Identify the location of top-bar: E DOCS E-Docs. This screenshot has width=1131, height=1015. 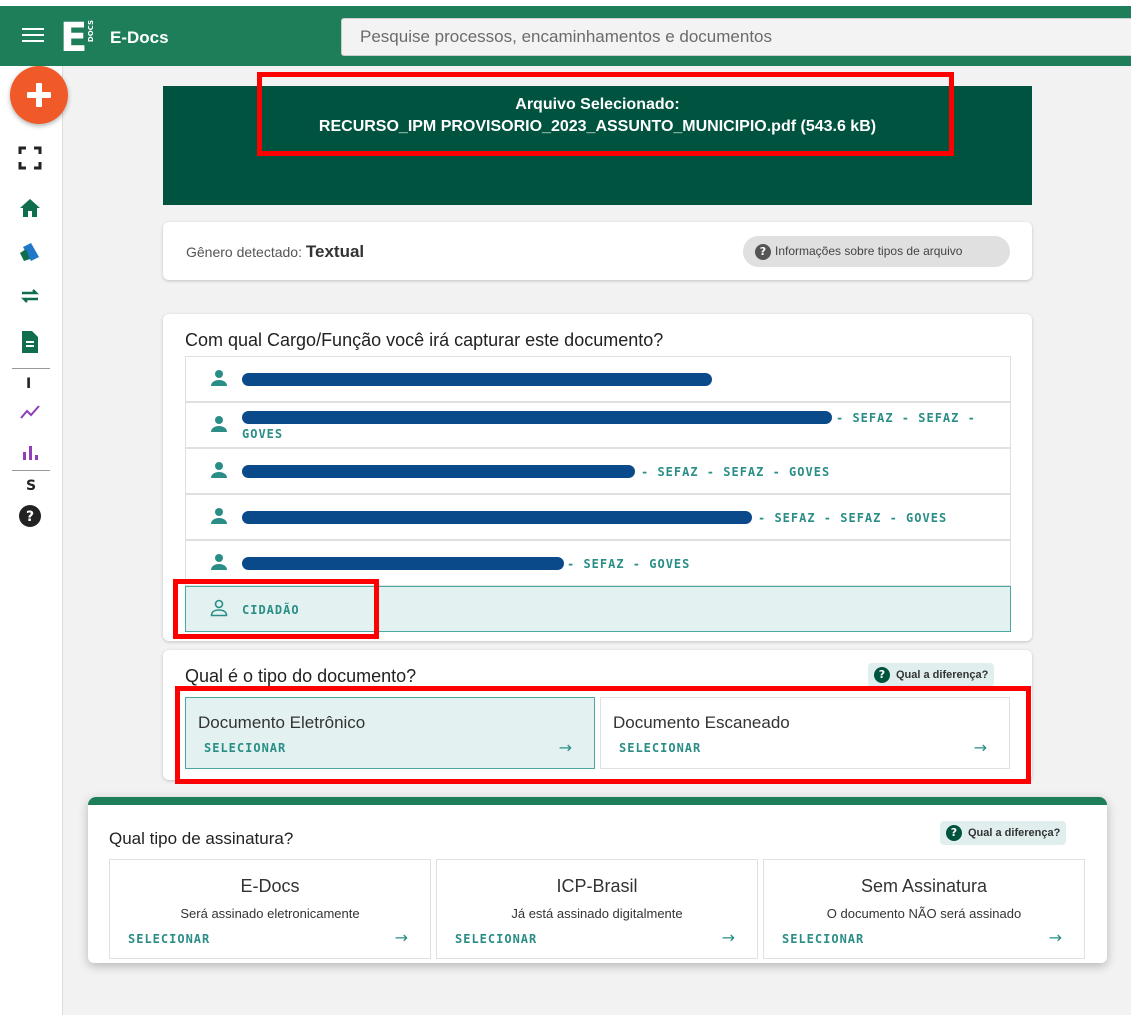
(565, 33).